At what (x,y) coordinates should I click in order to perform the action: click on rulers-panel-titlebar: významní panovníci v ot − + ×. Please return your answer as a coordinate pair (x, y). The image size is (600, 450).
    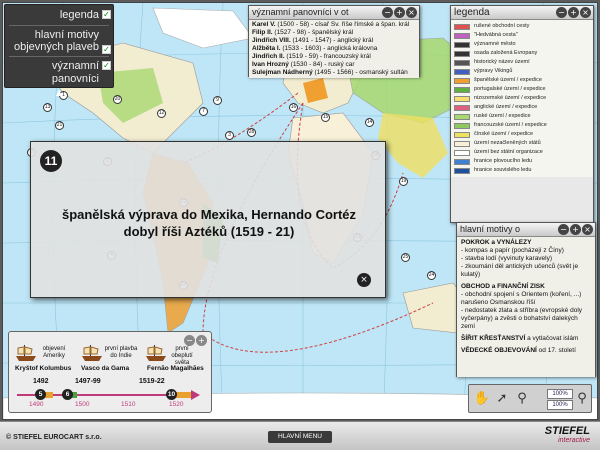
    Looking at the image, I should click on (334, 13).